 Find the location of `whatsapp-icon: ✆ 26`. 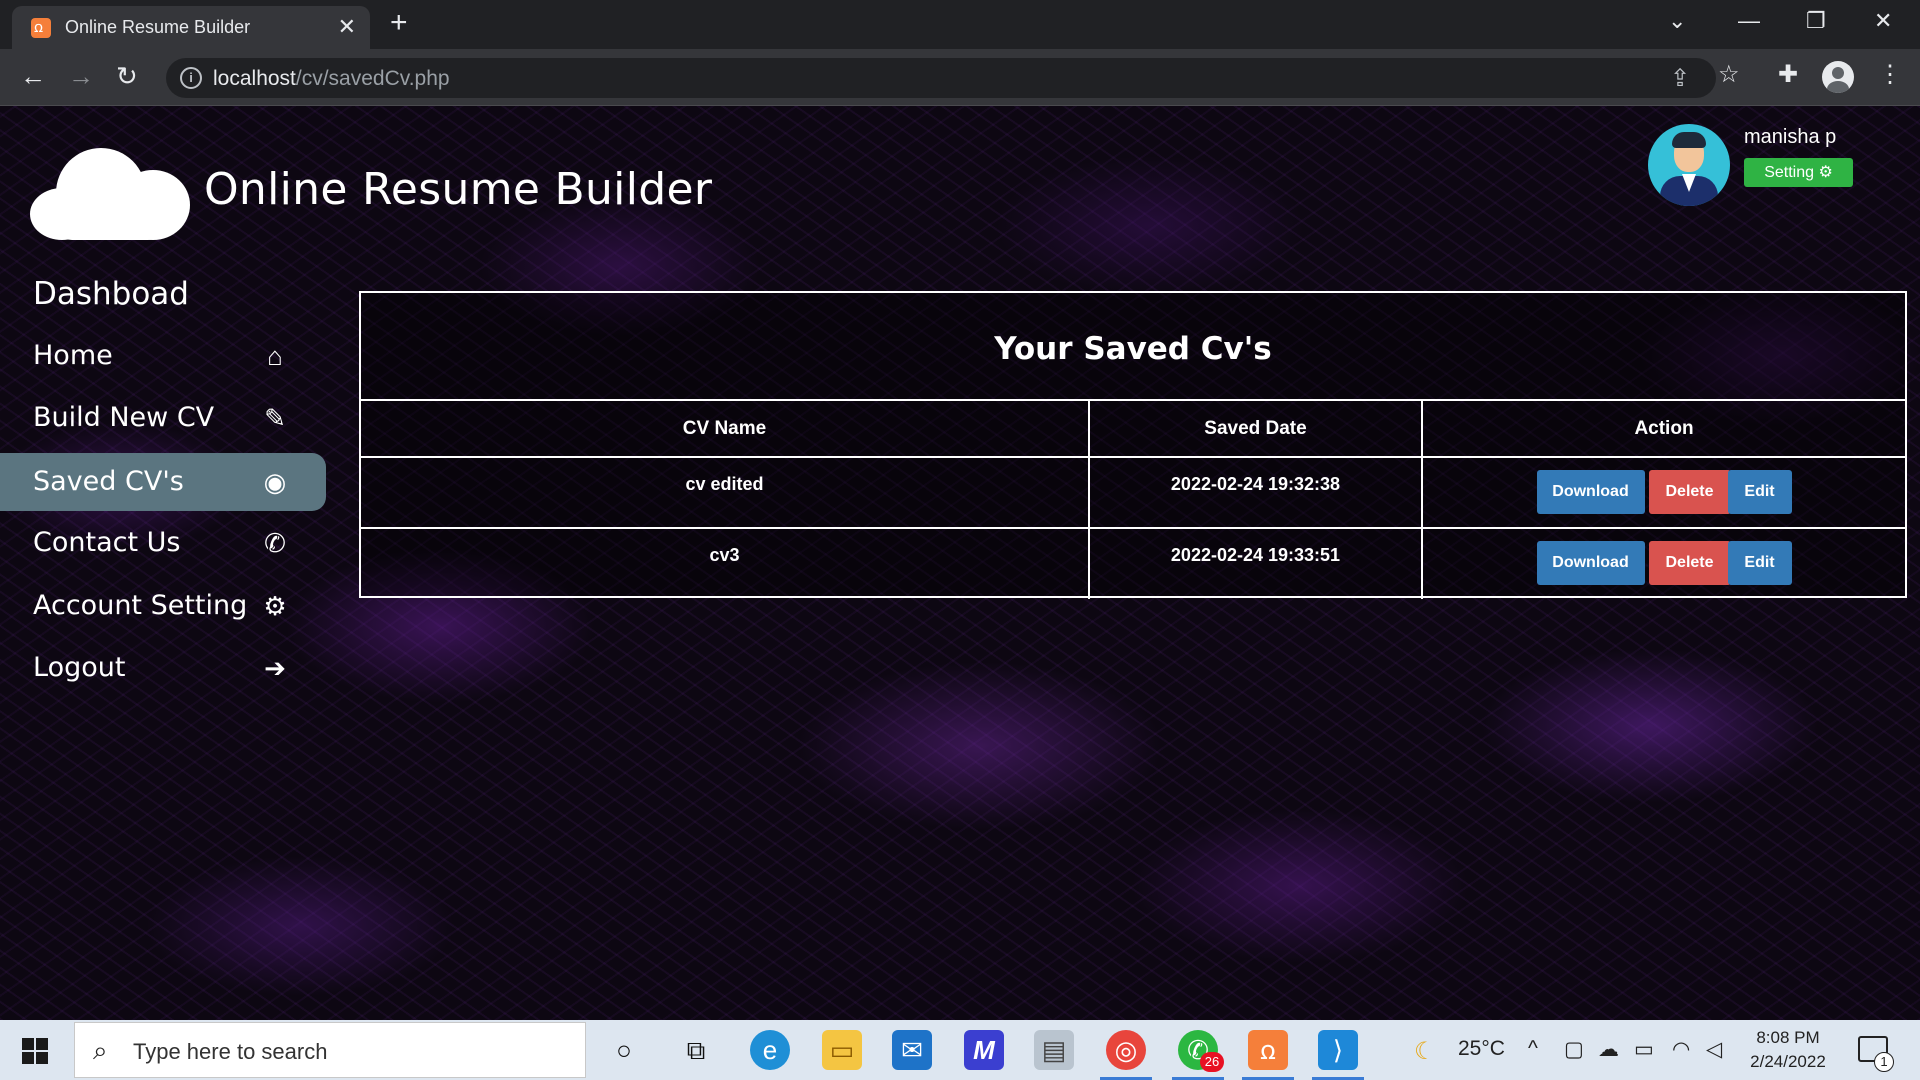

whatsapp-icon: ✆ 26 is located at coordinates (1198, 1055).